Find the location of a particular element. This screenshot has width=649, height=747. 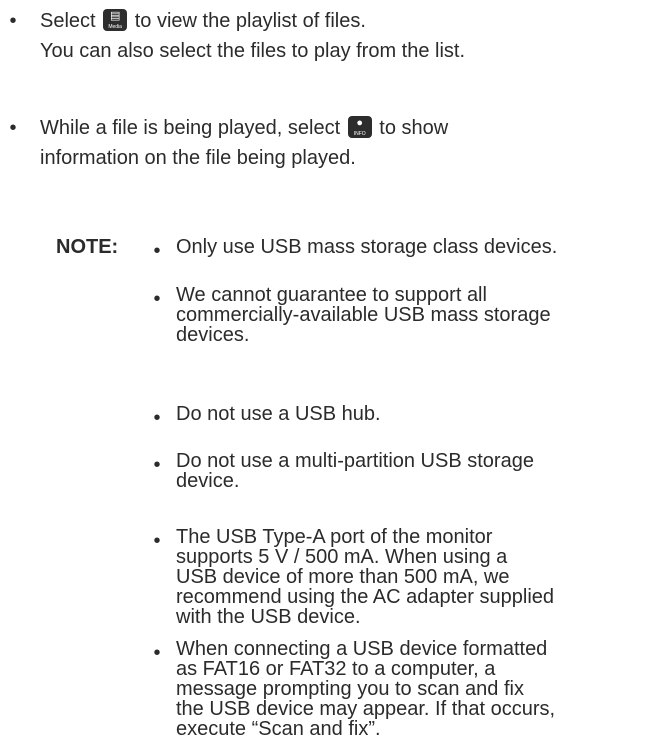

instruction-text: to view the playlist of files. is located at coordinates (250, 21).